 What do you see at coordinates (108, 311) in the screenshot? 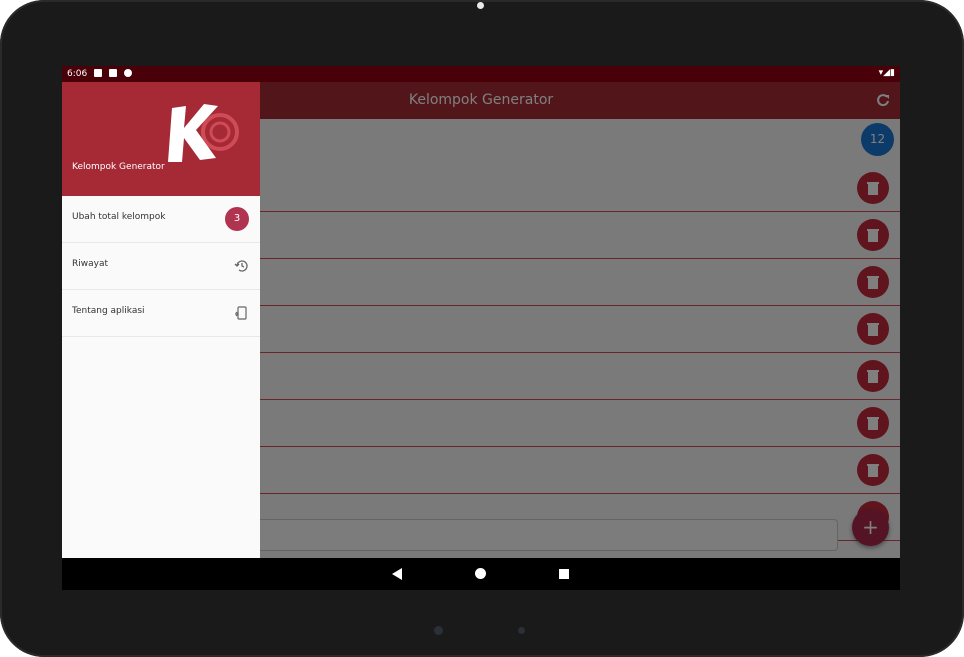
I see `drawer-item-label: Tentang aplikasi` at bounding box center [108, 311].